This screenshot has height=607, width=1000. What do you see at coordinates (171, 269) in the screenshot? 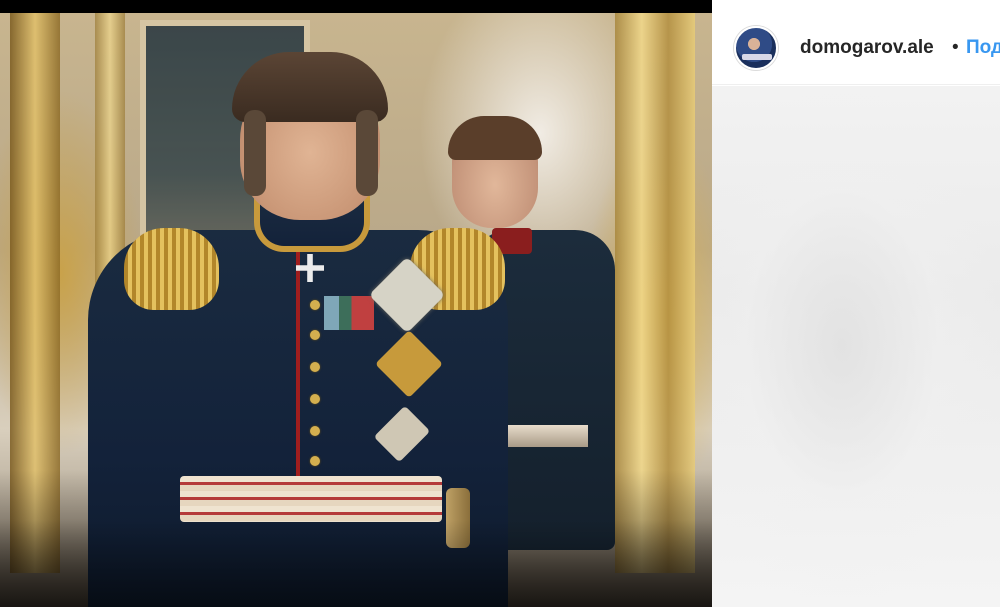
I see `epaulet-left` at bounding box center [171, 269].